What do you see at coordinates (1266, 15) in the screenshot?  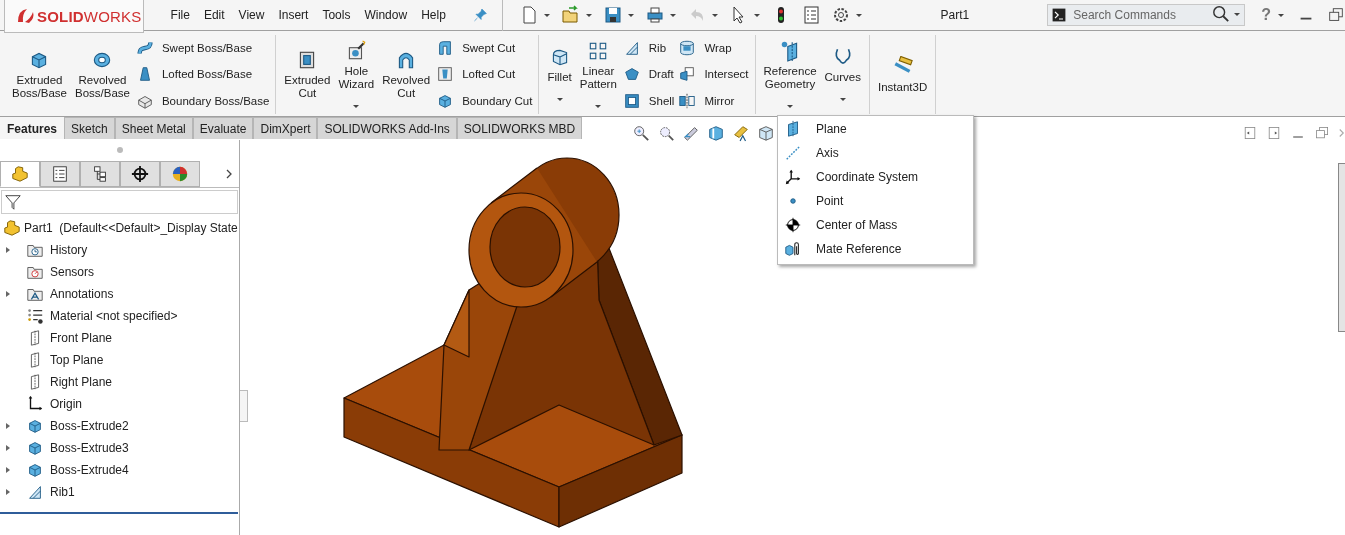 I see `help-button: ?` at bounding box center [1266, 15].